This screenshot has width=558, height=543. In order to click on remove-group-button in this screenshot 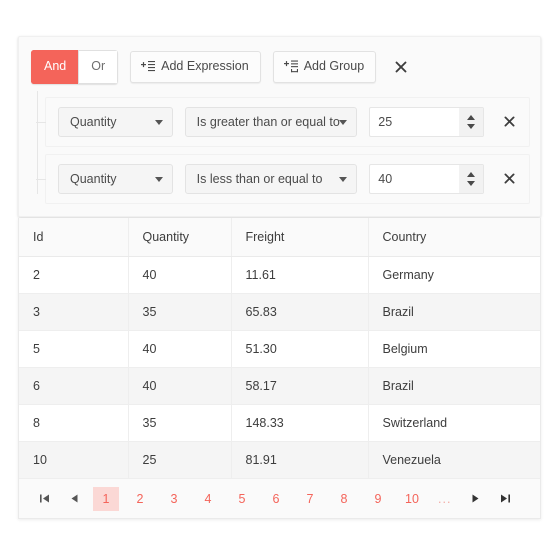, I will do `click(401, 67)`.